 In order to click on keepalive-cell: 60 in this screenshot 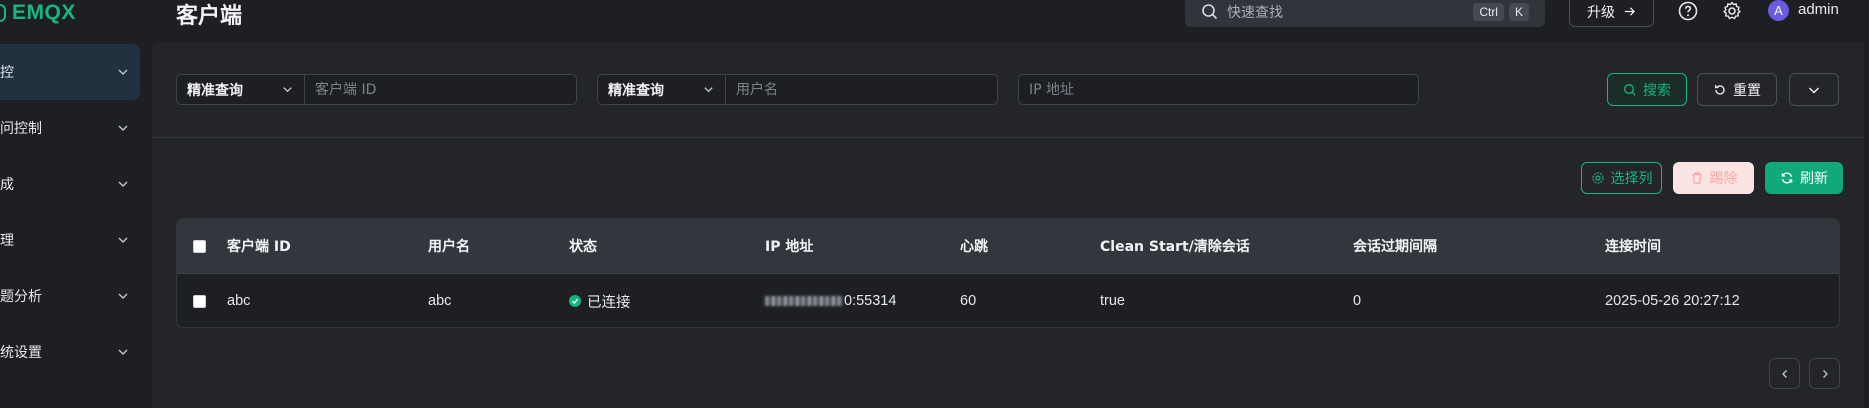, I will do `click(968, 301)`.